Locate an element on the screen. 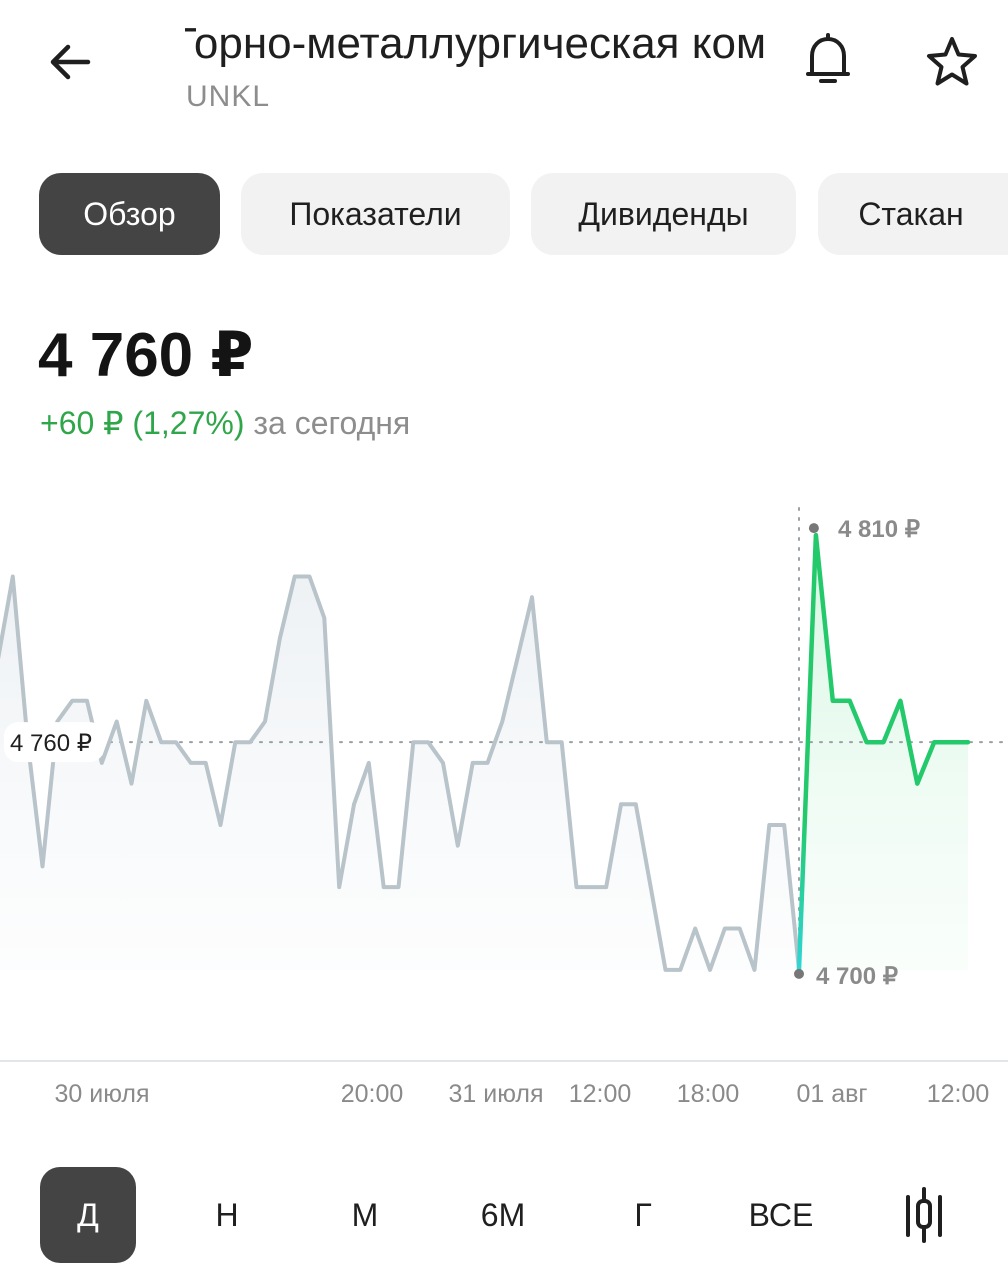 This screenshot has height=1280, width=1008. price-alert-button is located at coordinates (828, 60).